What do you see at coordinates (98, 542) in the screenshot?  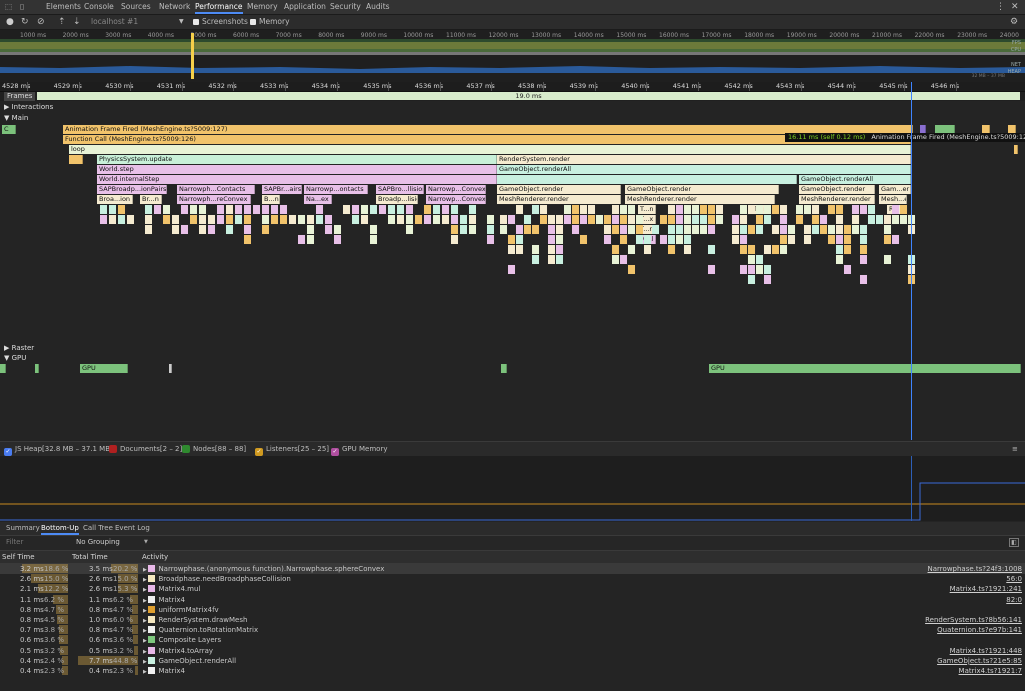 I see `grouping-select: No Grouping` at bounding box center [98, 542].